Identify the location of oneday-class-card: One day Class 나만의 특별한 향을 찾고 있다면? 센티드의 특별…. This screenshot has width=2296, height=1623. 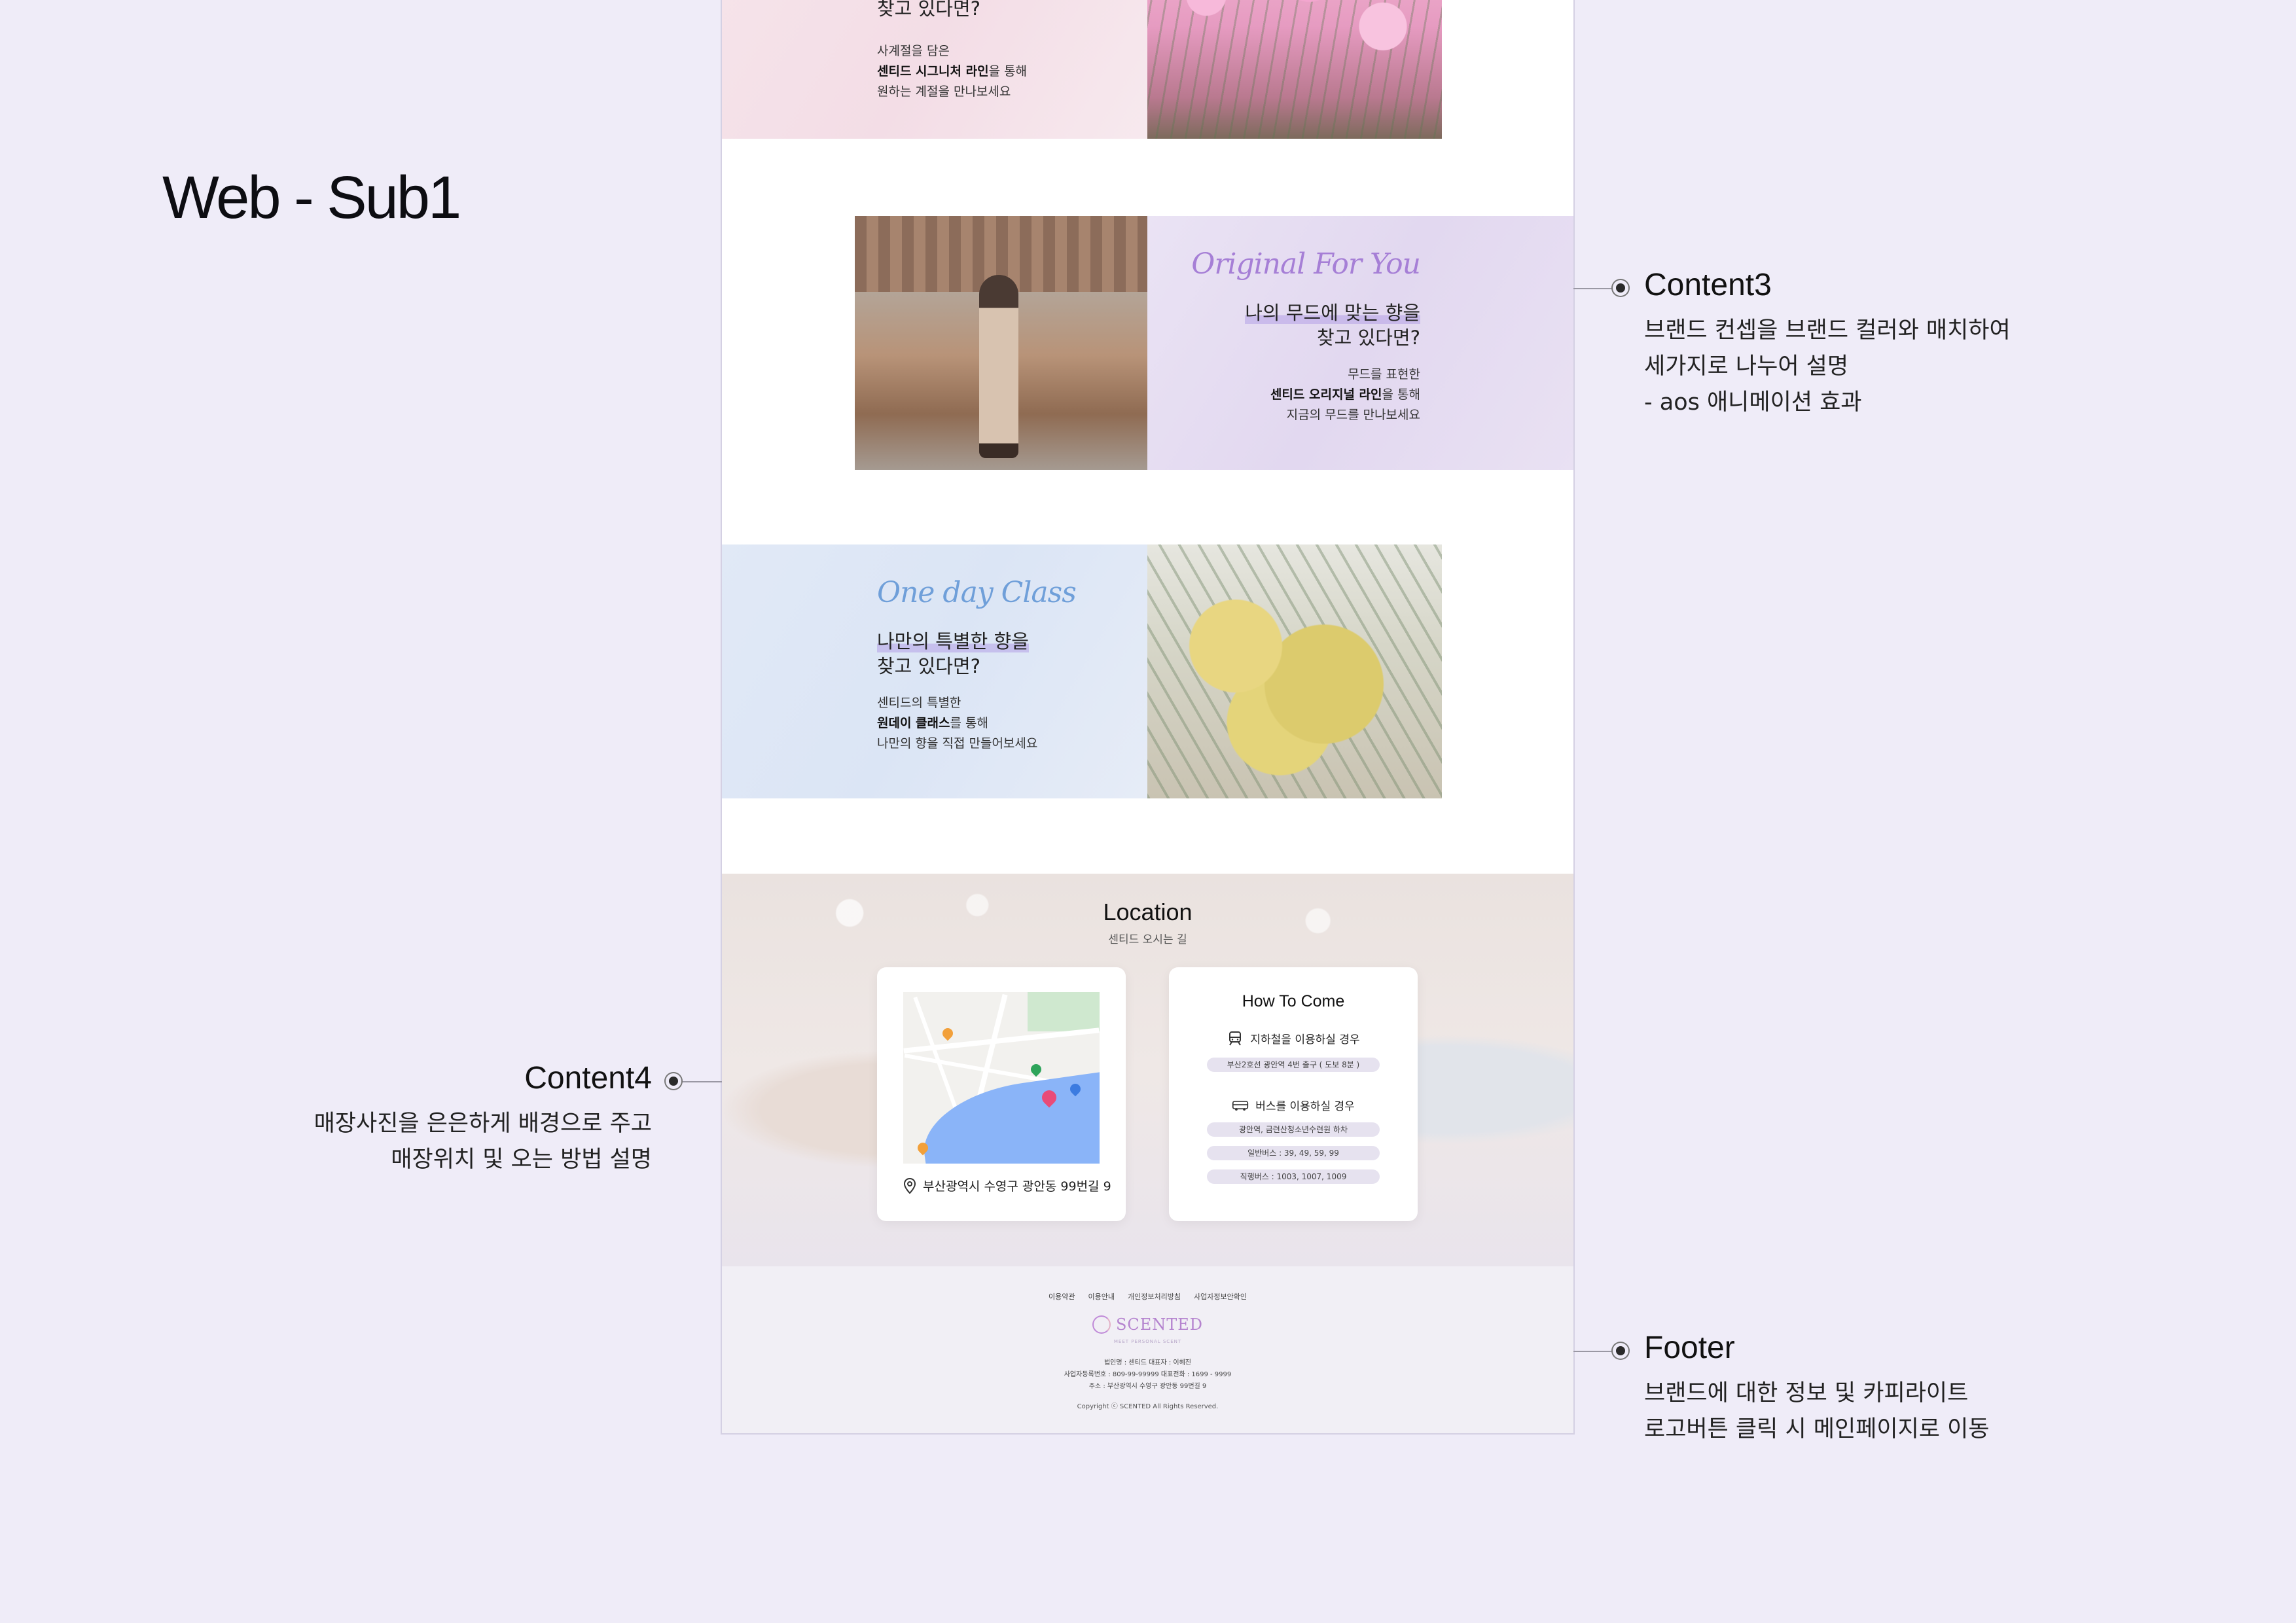
(1082, 671).